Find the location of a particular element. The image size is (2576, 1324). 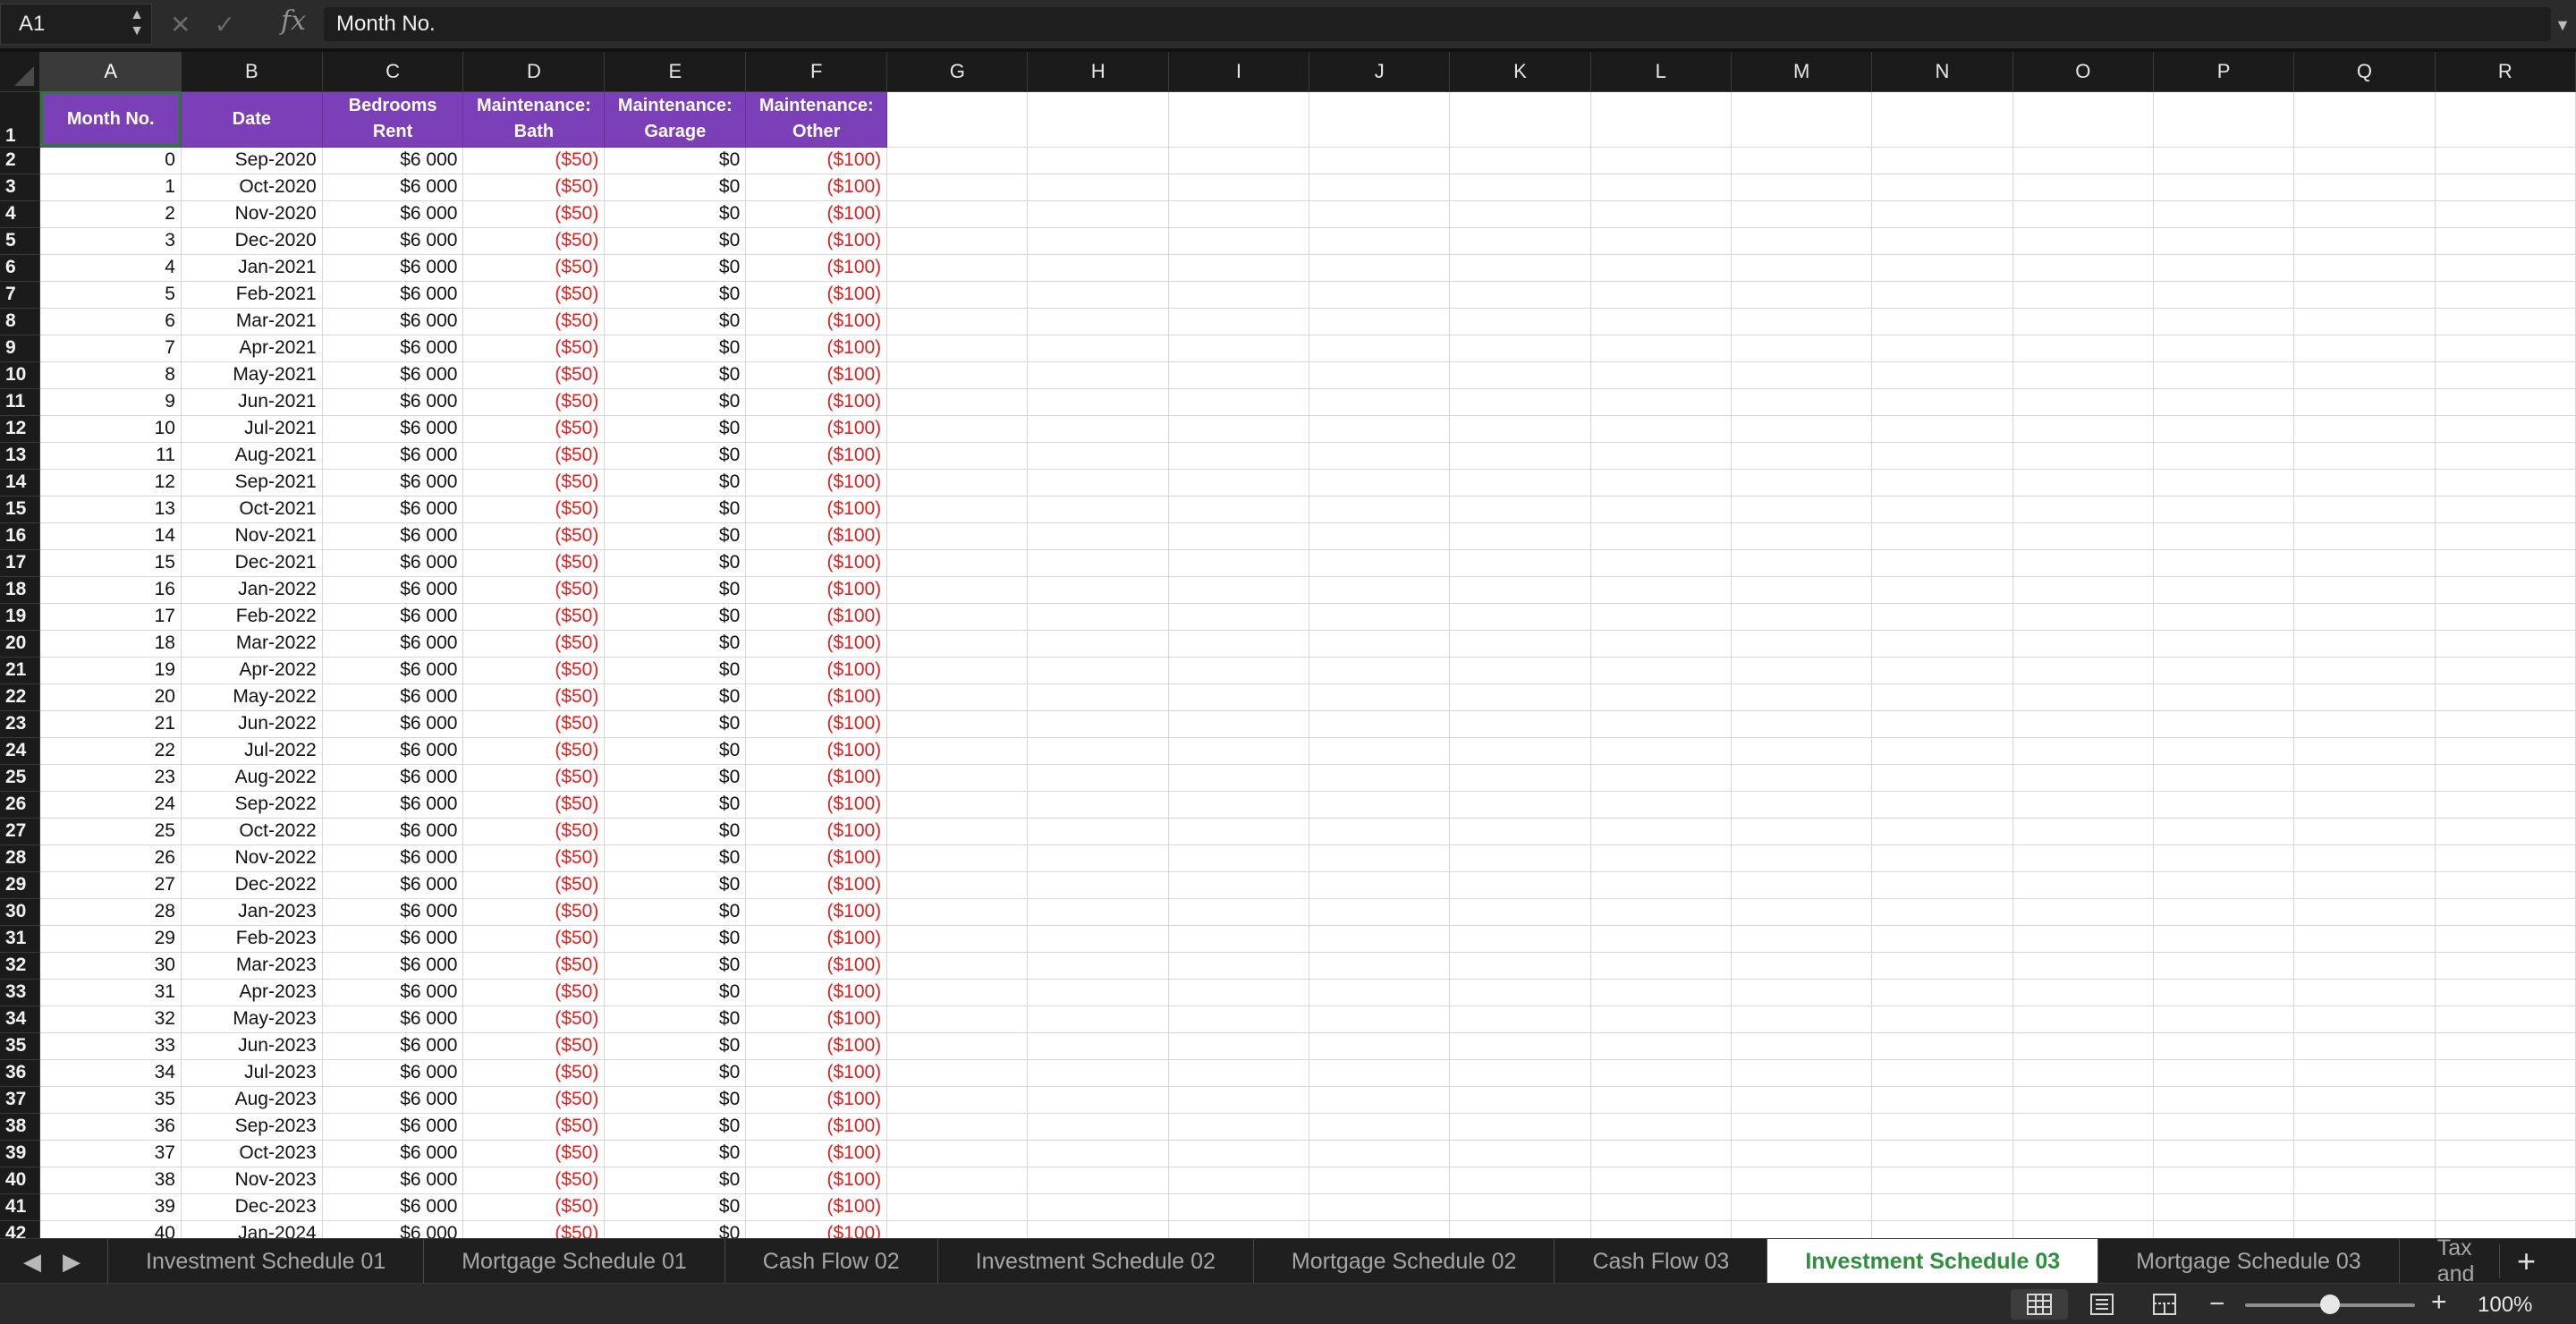

data-cell: 1 is located at coordinates (110, 187).